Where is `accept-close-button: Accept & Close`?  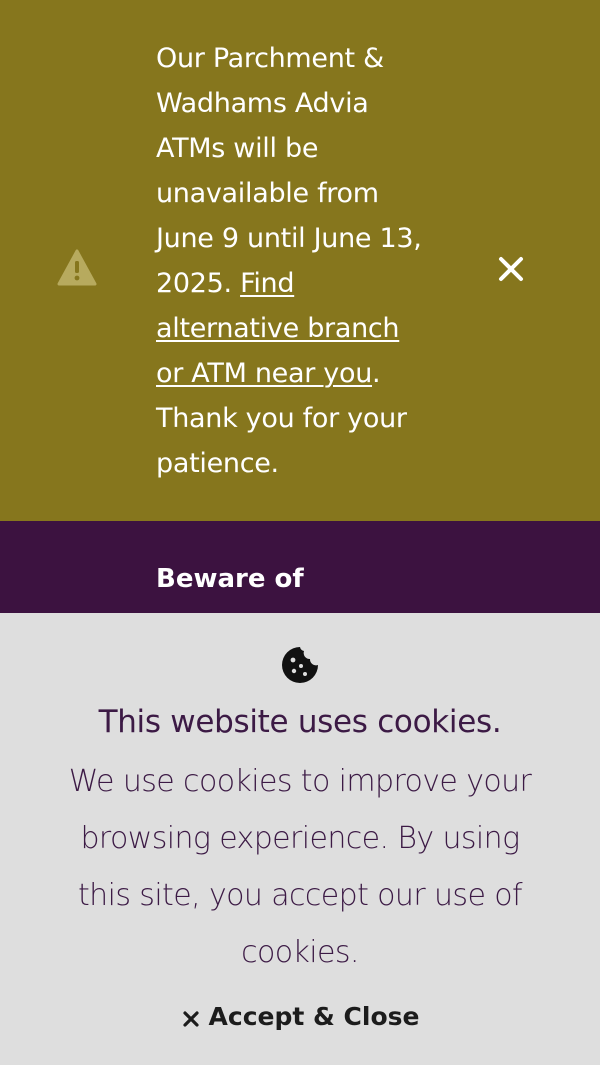
accept-close-button: Accept & Close is located at coordinates (300, 1016).